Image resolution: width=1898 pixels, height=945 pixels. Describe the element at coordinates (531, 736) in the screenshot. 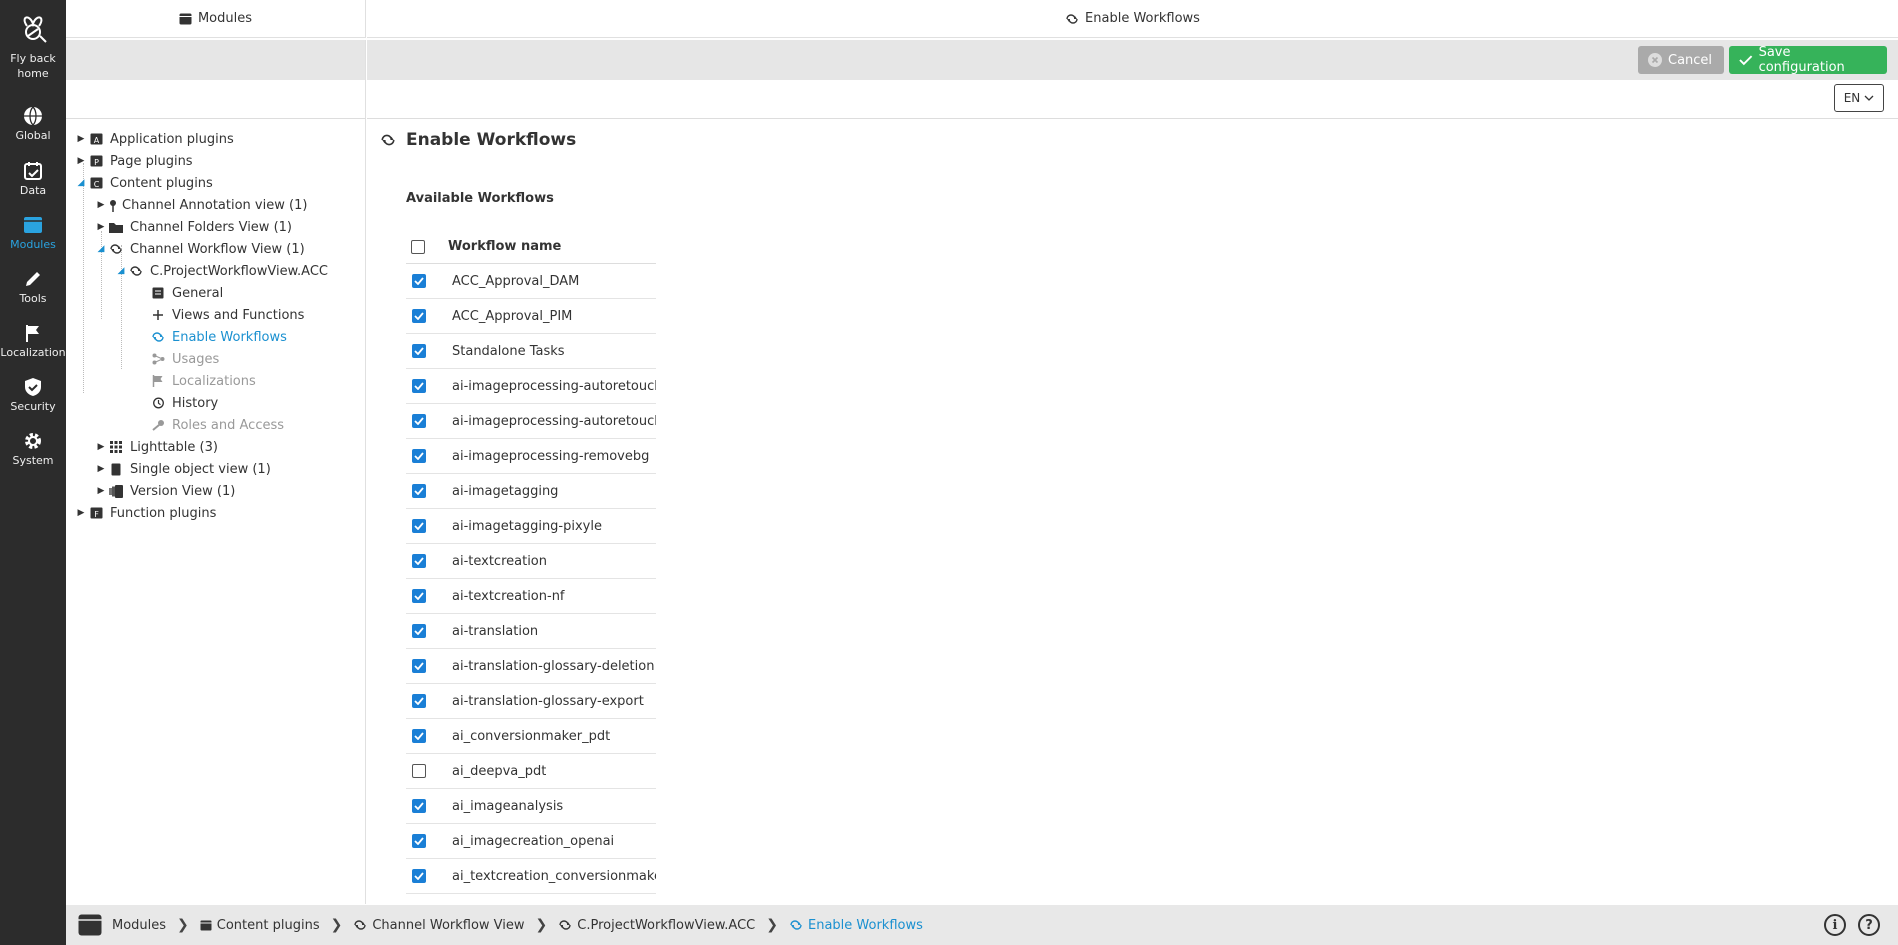

I see `table-row: ai_conversionmaker_pdt` at that location.